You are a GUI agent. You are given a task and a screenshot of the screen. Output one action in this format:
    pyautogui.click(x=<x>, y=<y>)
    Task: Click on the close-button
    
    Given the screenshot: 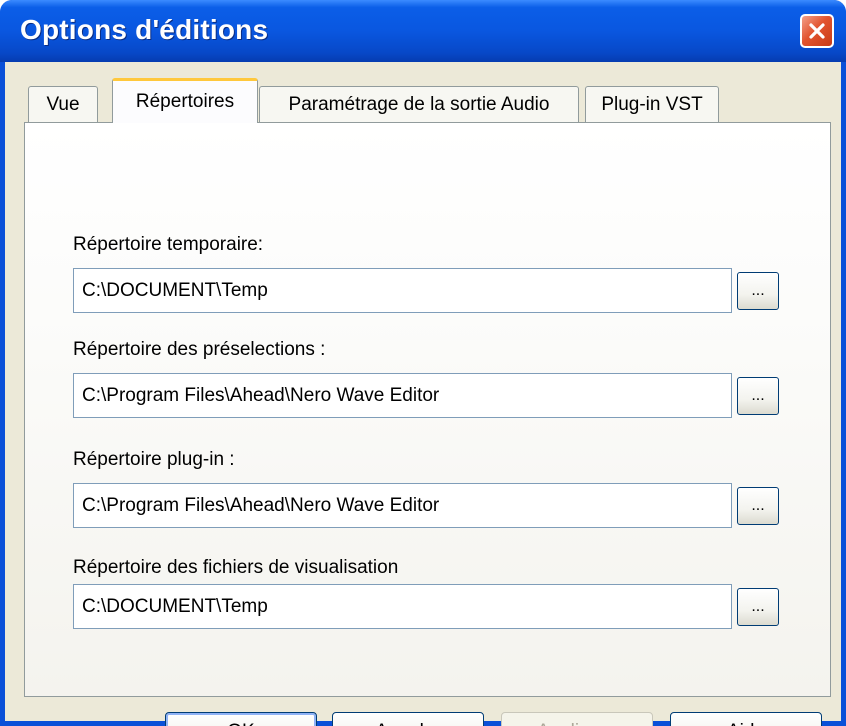 What is the action you would take?
    pyautogui.click(x=817, y=31)
    